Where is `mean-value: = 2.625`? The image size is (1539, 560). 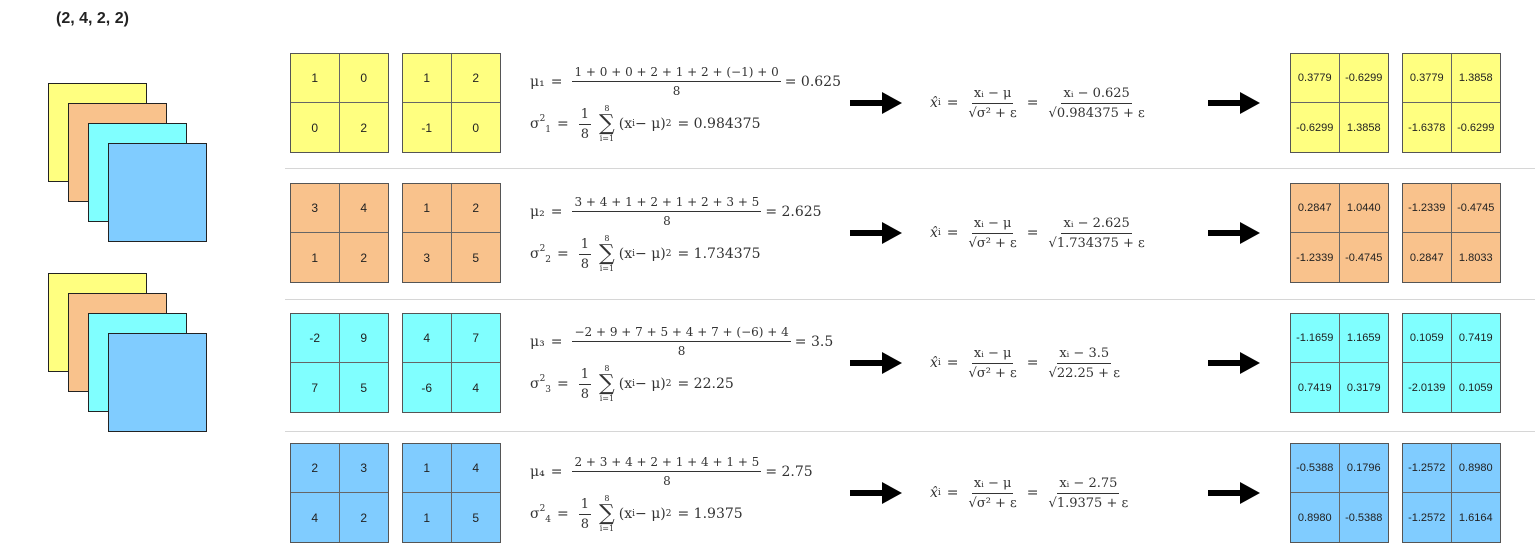 mean-value: = 2.625 is located at coordinates (793, 211).